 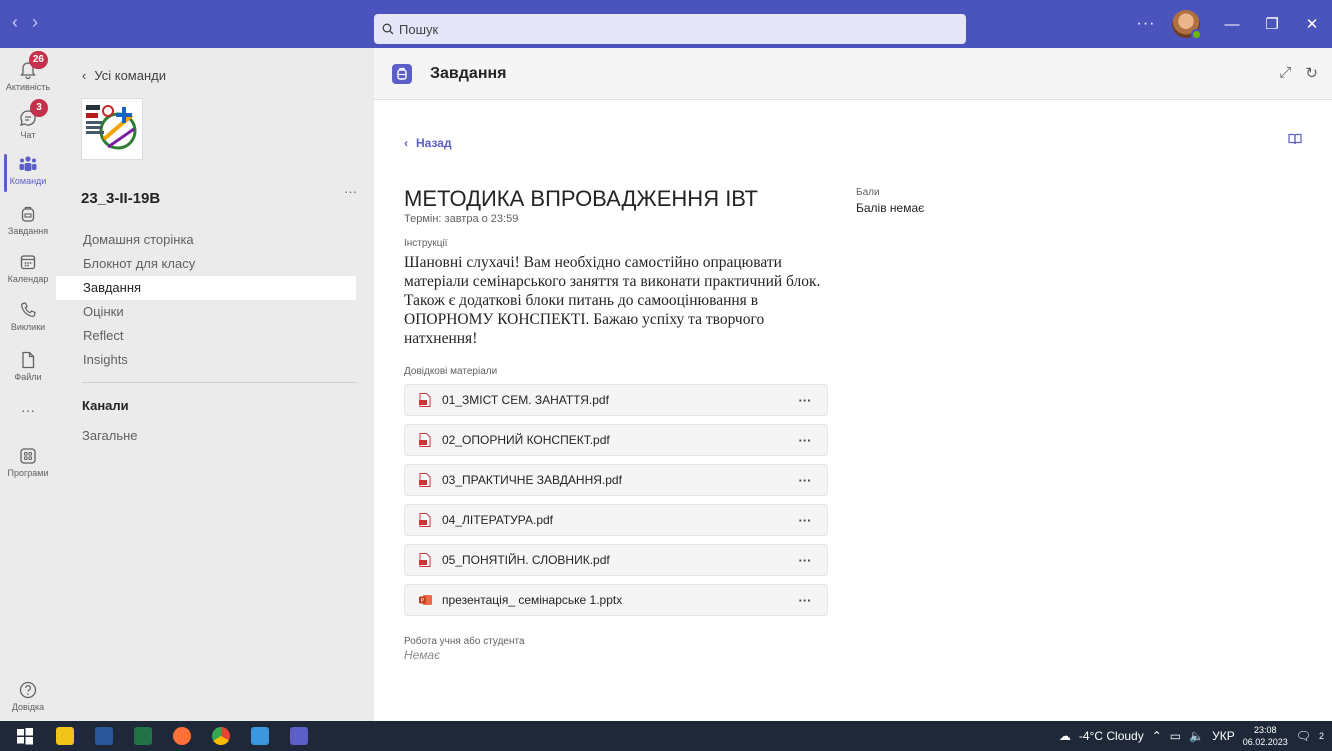 What do you see at coordinates (28, 316) in the screenshot?
I see `rail-item-calls: Виклики` at bounding box center [28, 316].